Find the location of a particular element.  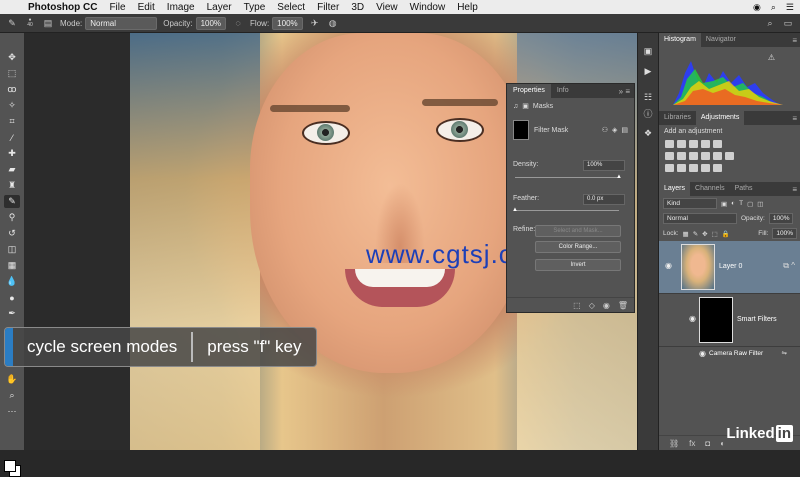

histogram-menu-icon: ≡ is located at coordinates (794, 40).